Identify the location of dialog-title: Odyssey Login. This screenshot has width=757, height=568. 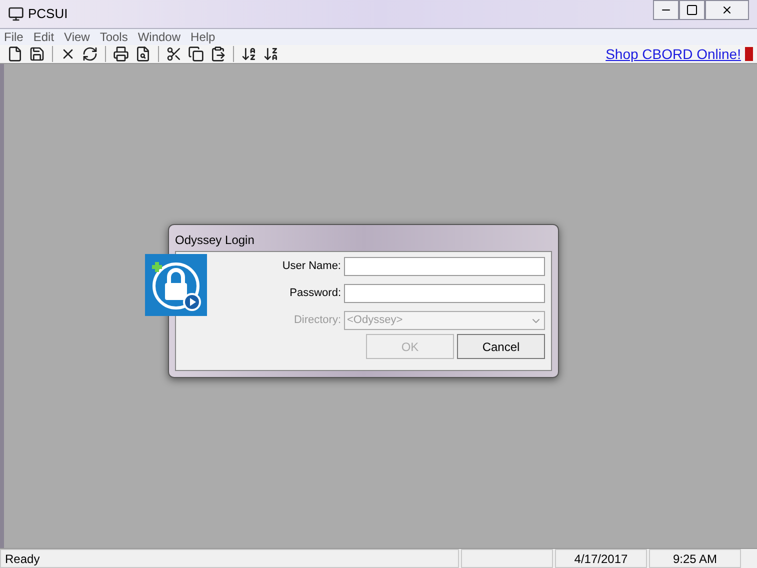
(215, 240).